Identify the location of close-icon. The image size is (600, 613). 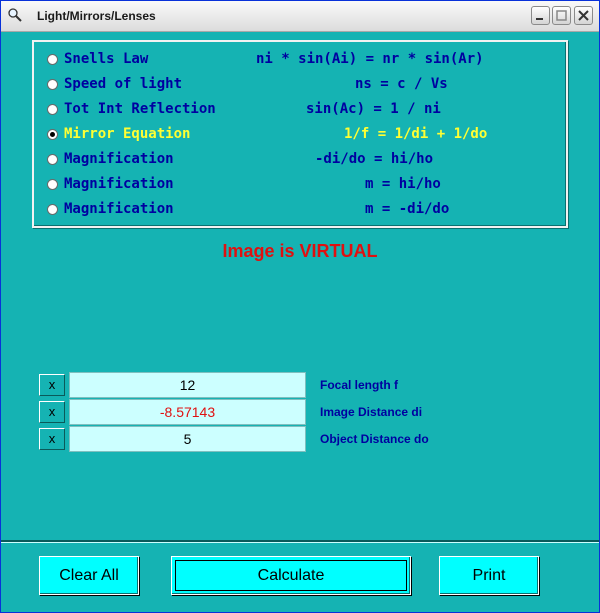
(583, 15).